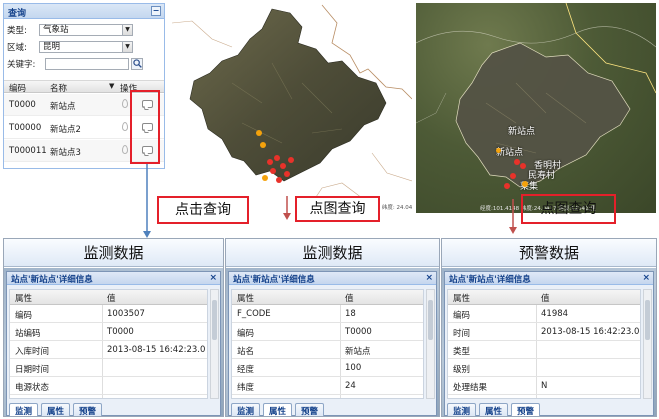  Describe the element at coordinates (462, 370) in the screenshot. I see `row-key: 级别` at that location.